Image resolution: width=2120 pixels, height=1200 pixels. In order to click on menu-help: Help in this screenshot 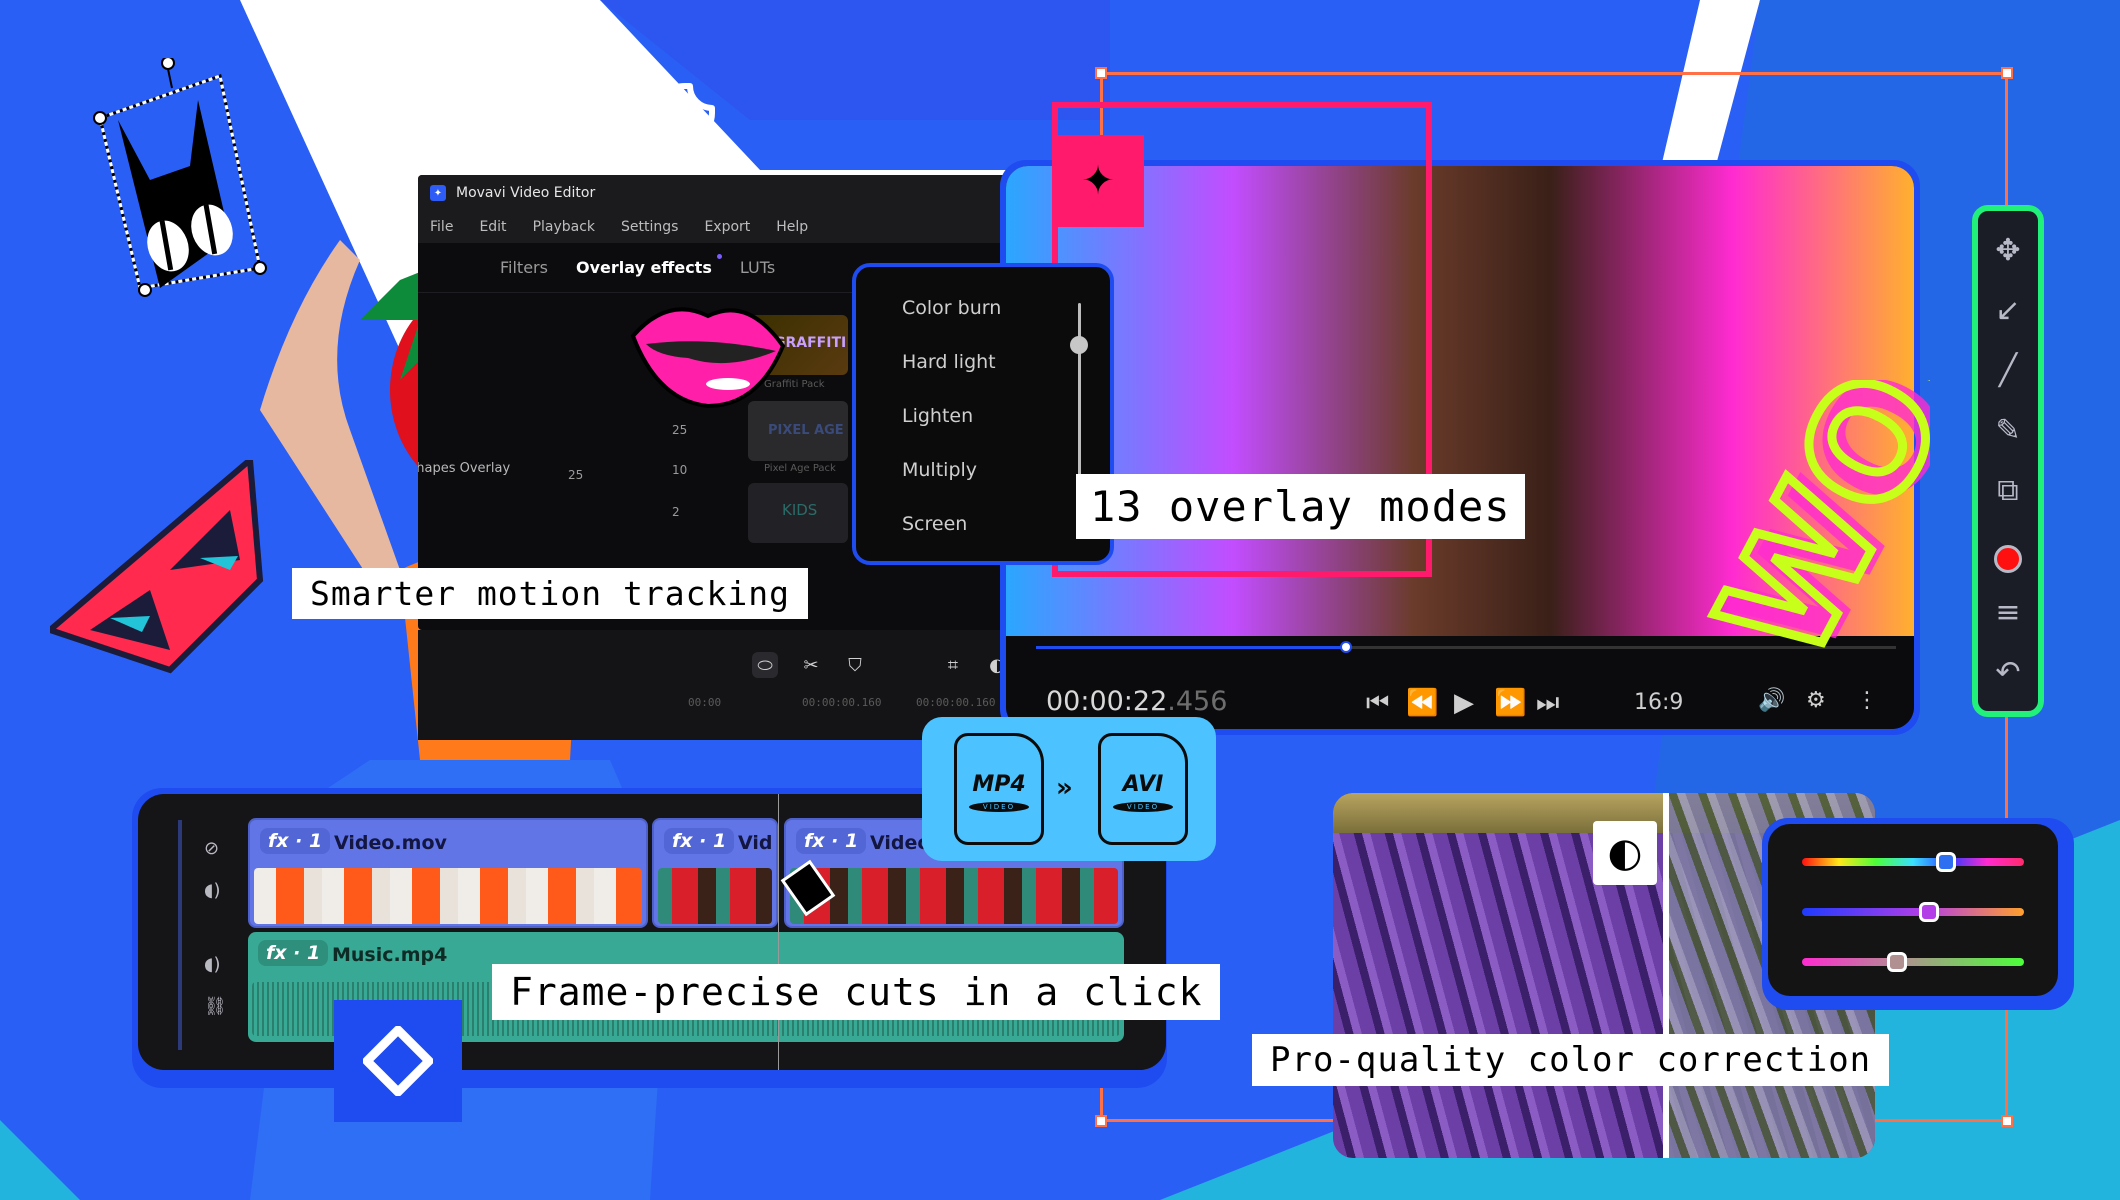, I will do `click(792, 227)`.